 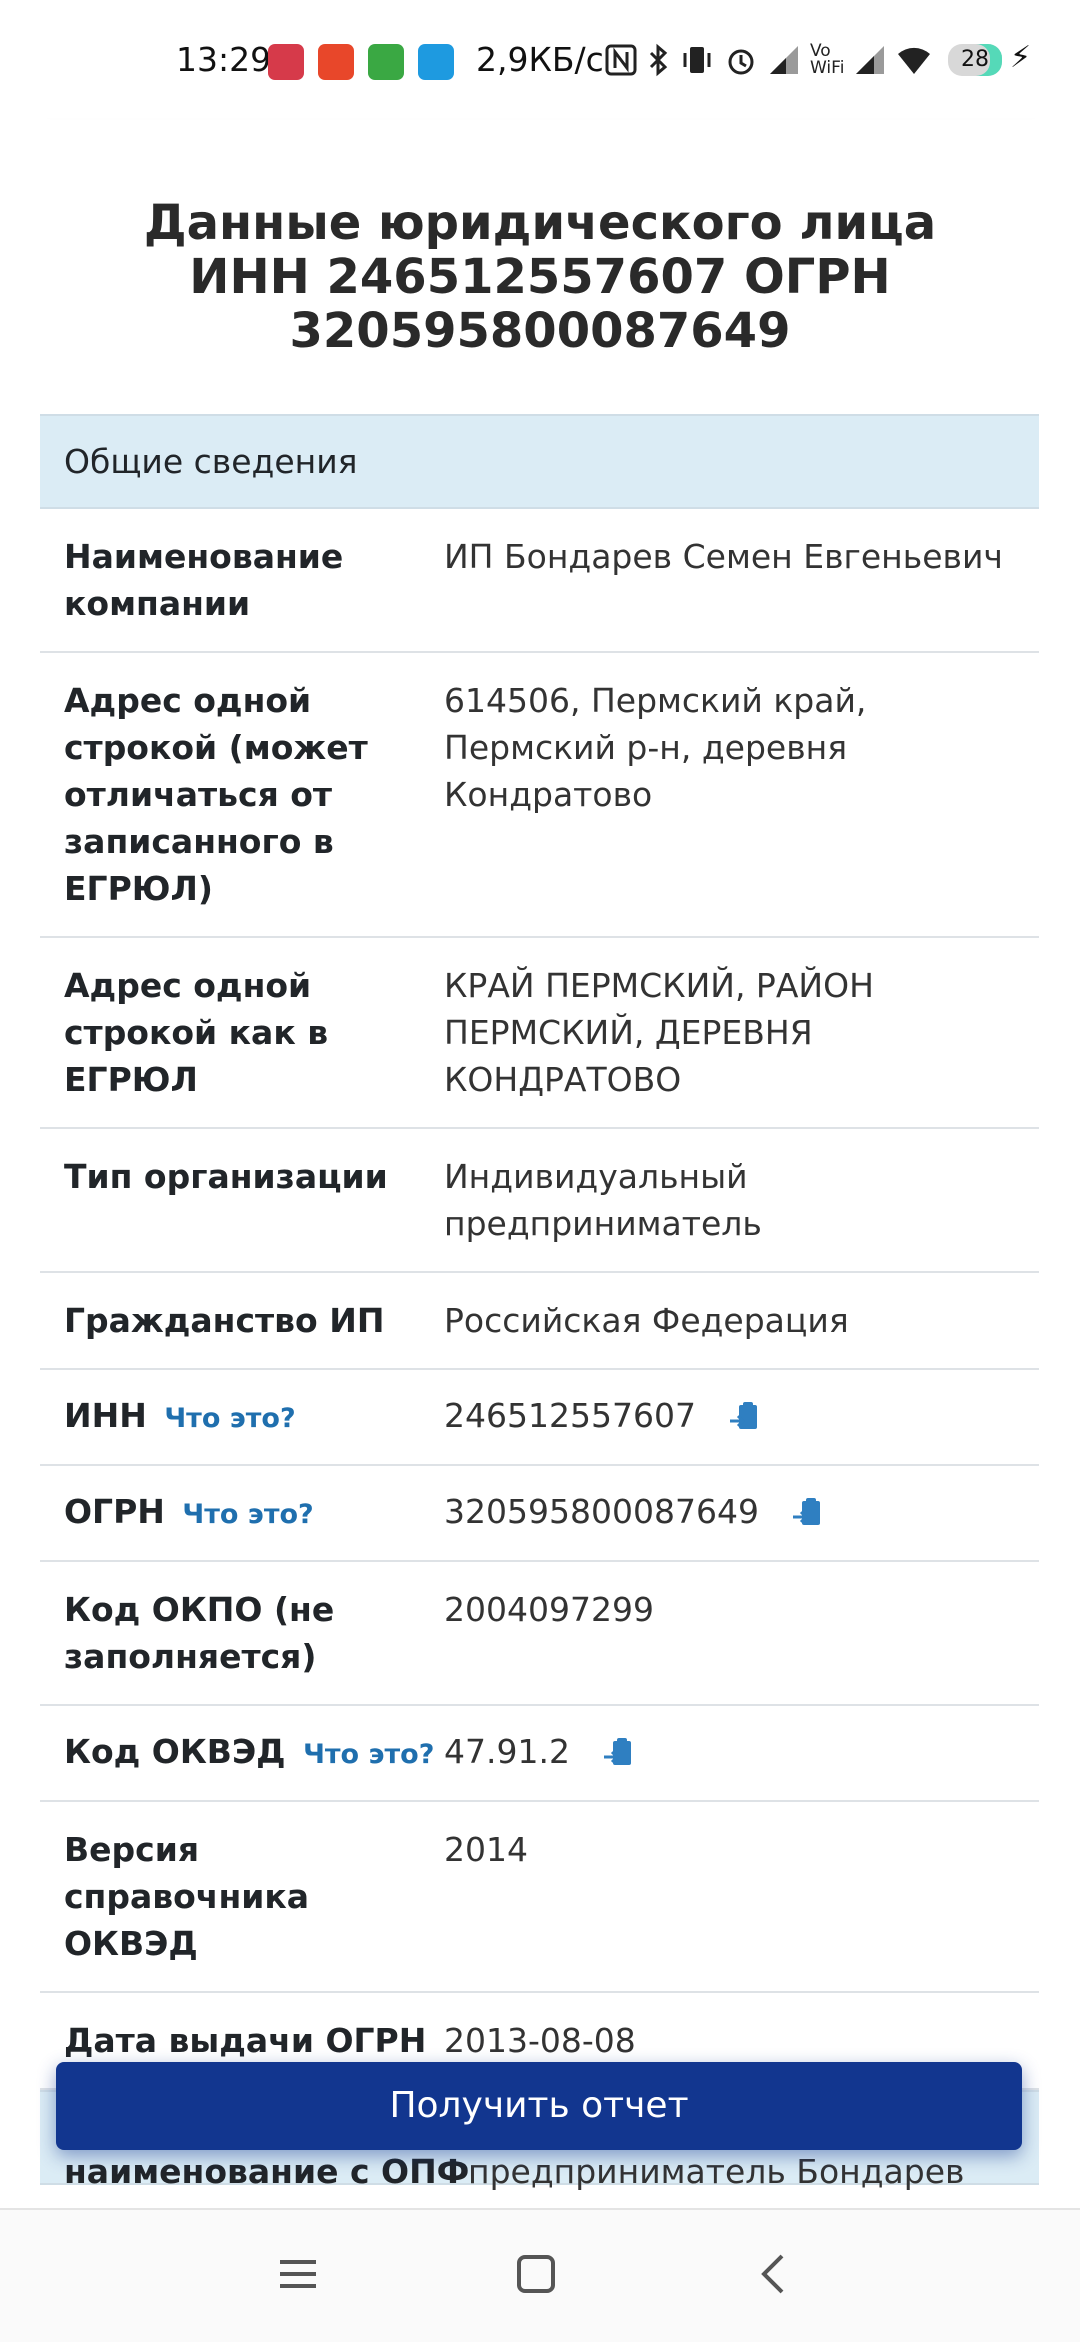 What do you see at coordinates (768, 60) in the screenshot?
I see `status-icons: Vo WiFi` at bounding box center [768, 60].